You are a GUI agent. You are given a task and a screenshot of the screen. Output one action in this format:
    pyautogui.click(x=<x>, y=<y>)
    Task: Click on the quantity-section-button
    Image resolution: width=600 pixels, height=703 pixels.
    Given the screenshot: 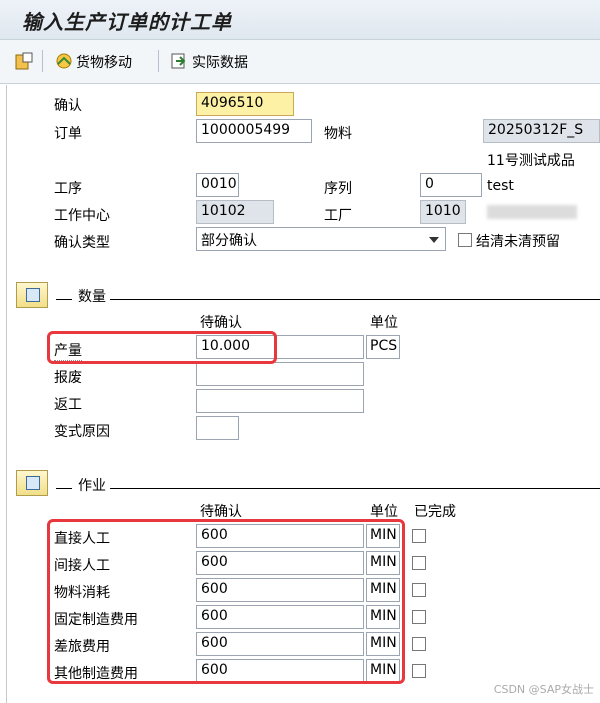 What is the action you would take?
    pyautogui.click(x=32, y=295)
    